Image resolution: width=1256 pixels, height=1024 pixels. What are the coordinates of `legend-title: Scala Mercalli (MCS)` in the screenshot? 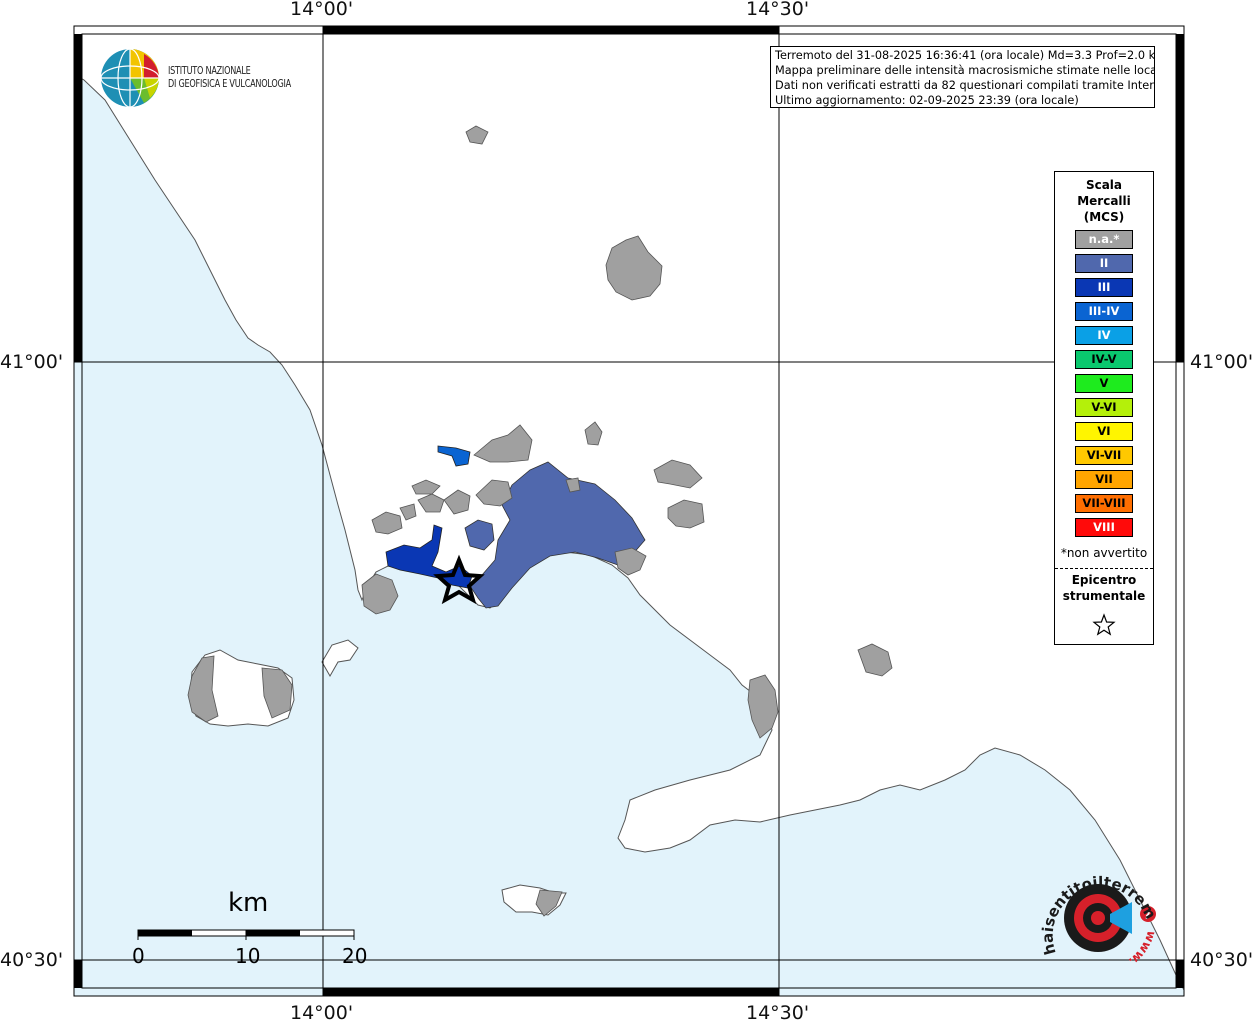 It's located at (1104, 201).